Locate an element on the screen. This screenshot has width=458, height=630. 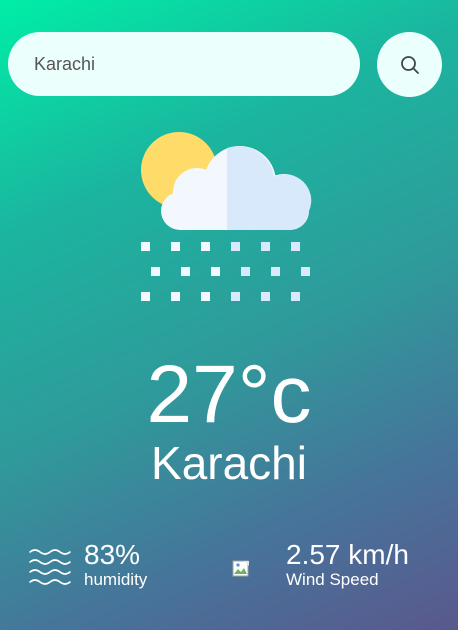
humidity-waves-icon is located at coordinates (50, 567).